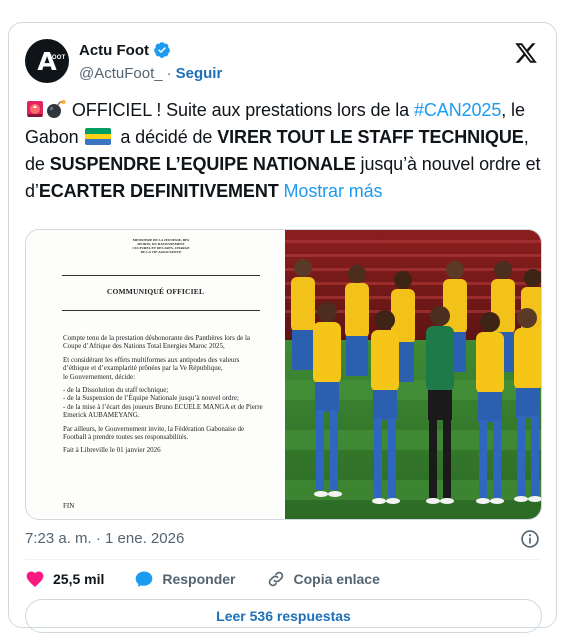 This screenshot has width=585, height=633. Describe the element at coordinates (282, 559) in the screenshot. I see `divider` at that location.